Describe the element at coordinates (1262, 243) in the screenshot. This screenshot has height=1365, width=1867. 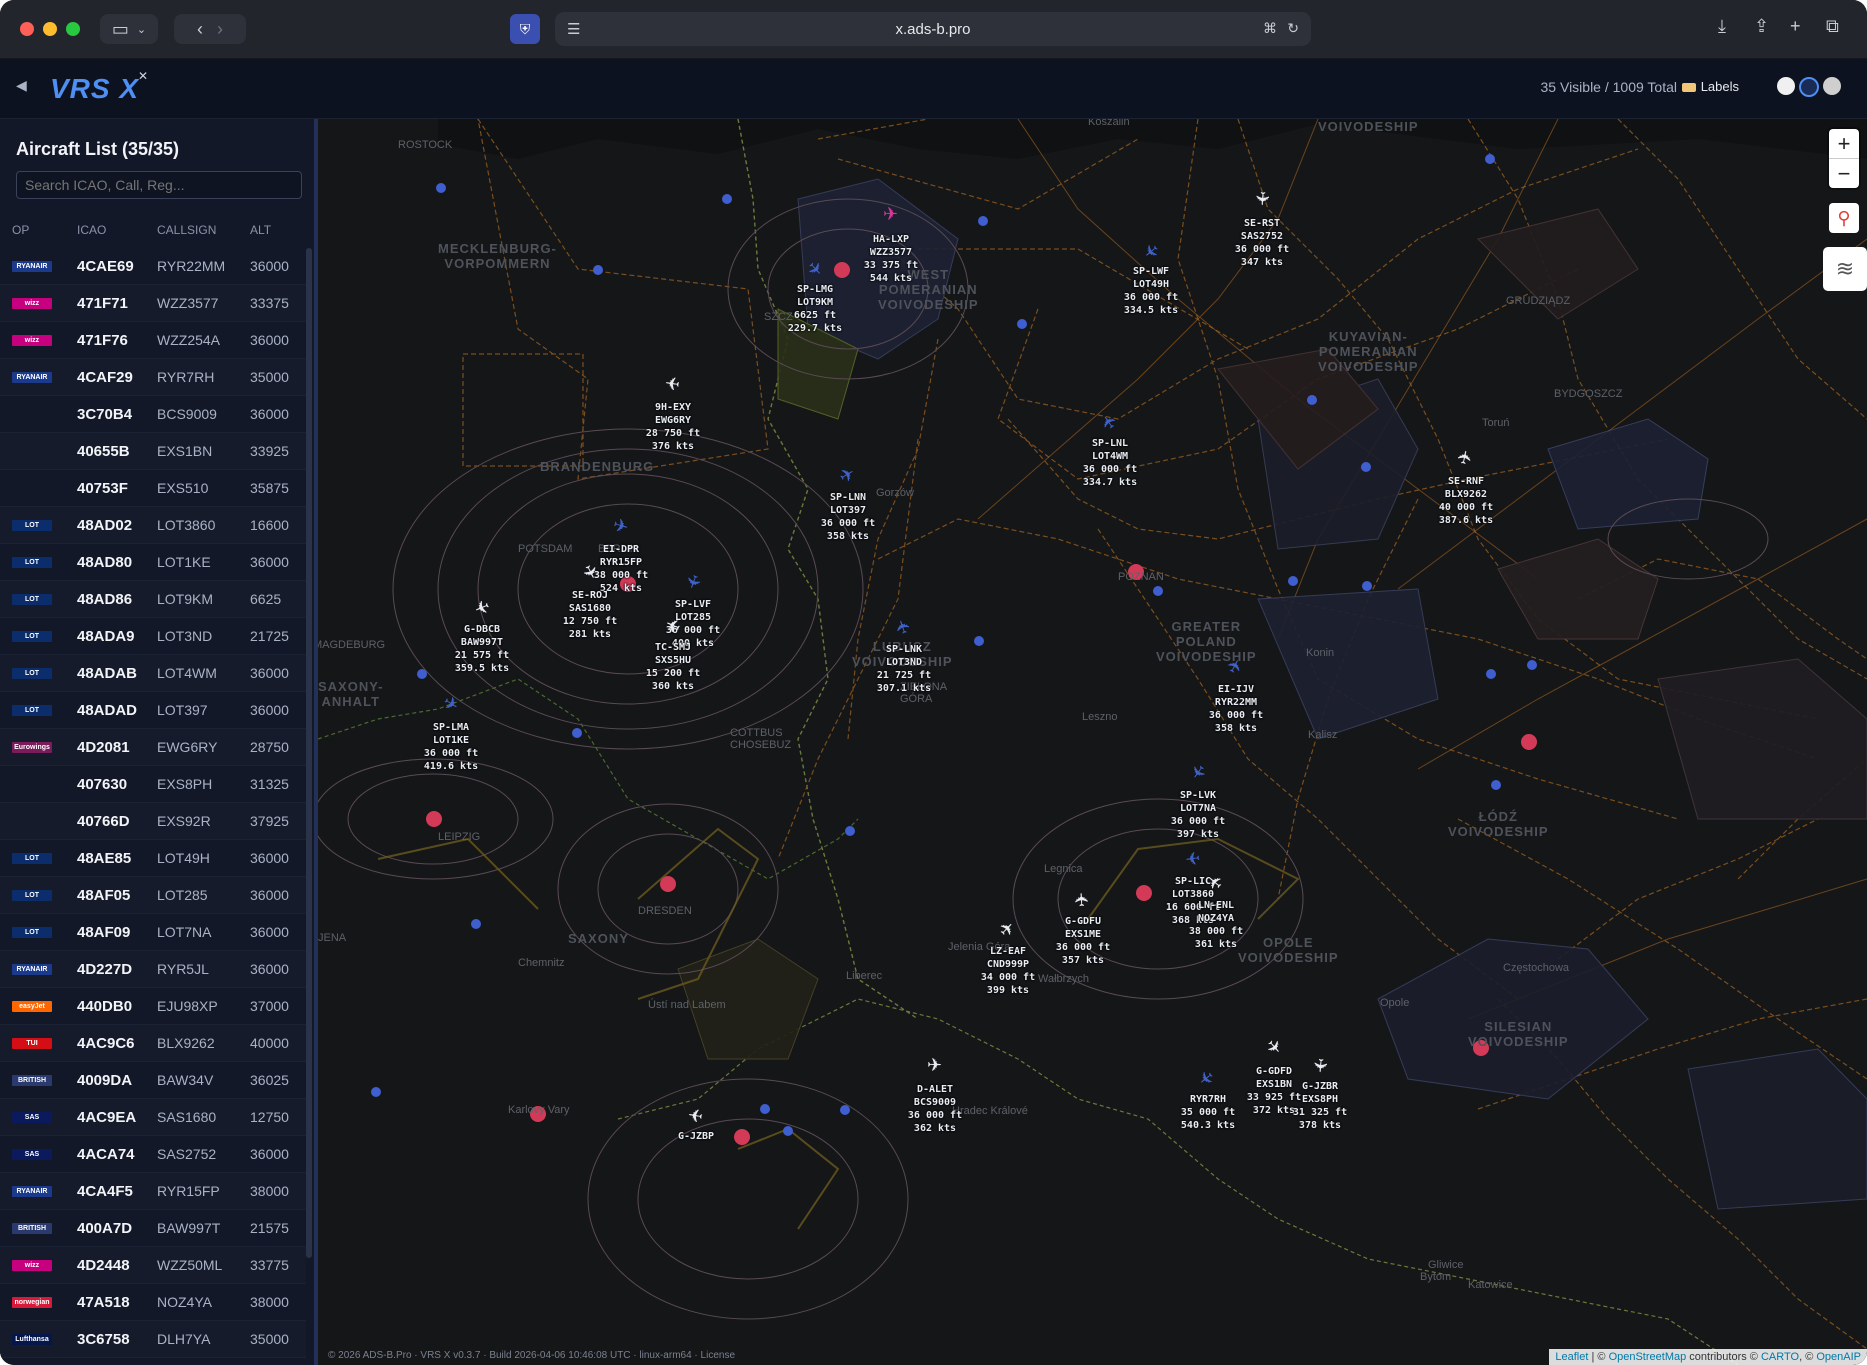
I see `aircraft-label: SE-RST SAS2752 36 000 ft 347 kts` at that location.